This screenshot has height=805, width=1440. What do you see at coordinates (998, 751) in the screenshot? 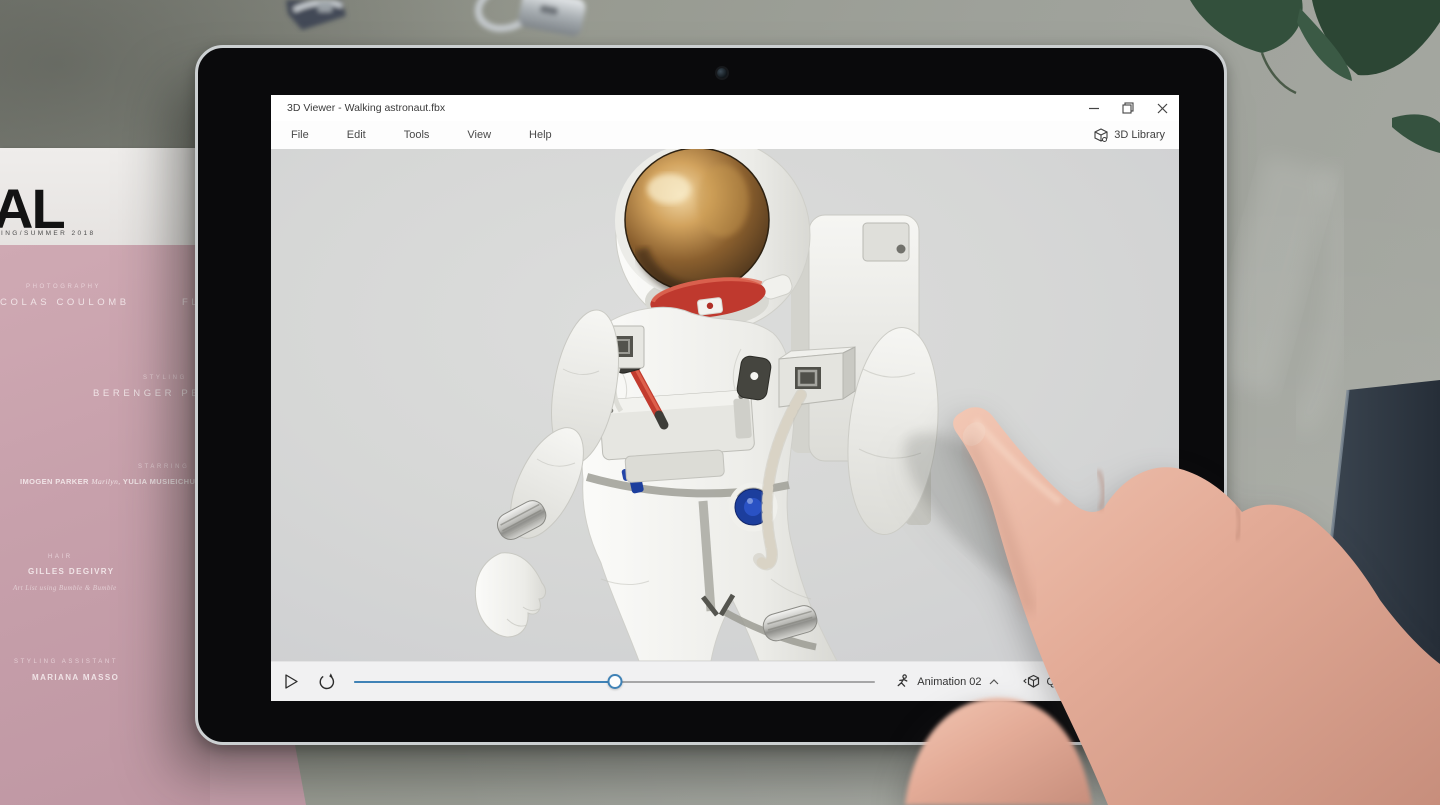
I see `blurred-finger` at bounding box center [998, 751].